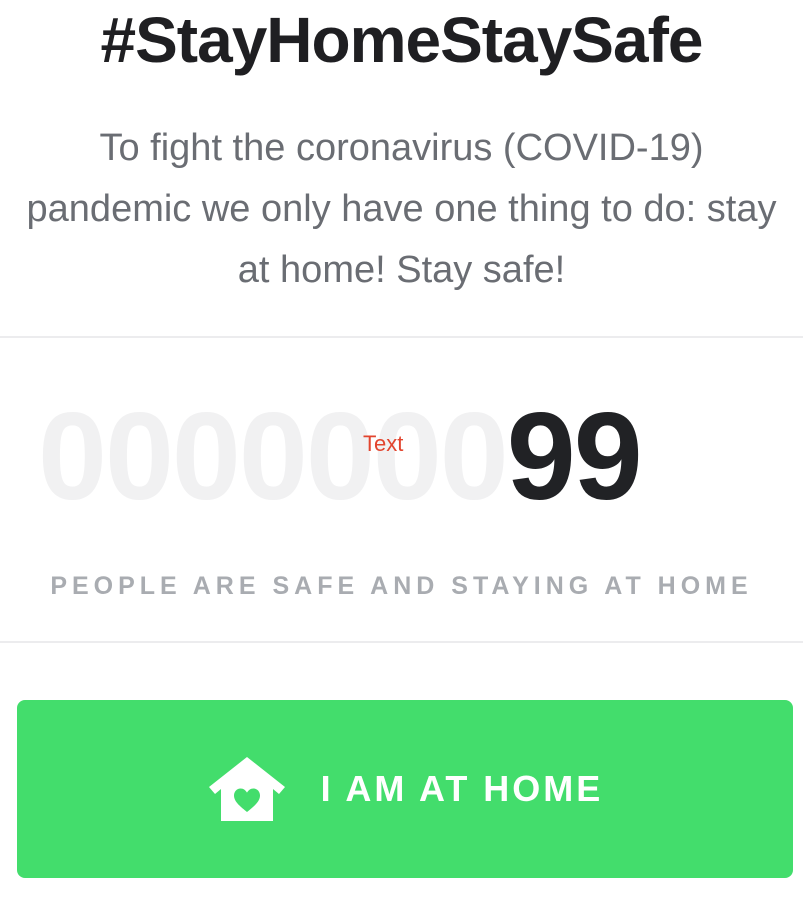 Image resolution: width=803 pixels, height=901 pixels. Describe the element at coordinates (574, 457) in the screenshot. I see `counter-value: 99` at that location.